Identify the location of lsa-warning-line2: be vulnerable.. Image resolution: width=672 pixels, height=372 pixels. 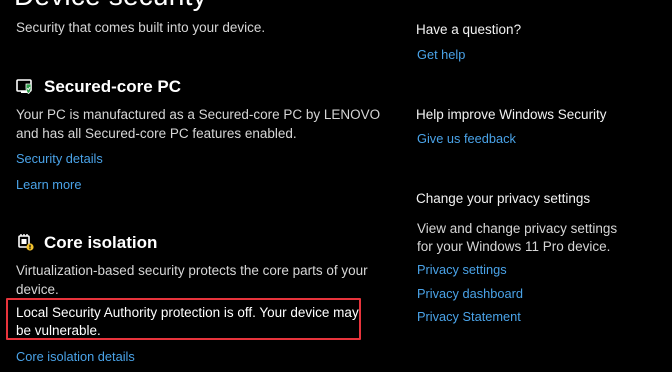
(58, 330).